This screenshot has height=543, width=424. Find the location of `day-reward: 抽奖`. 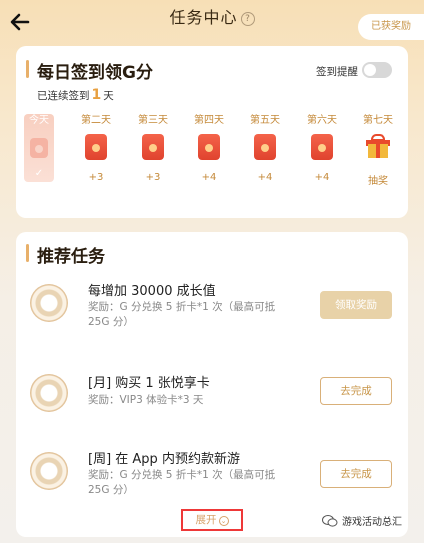

day-reward: 抽奖 is located at coordinates (378, 181).